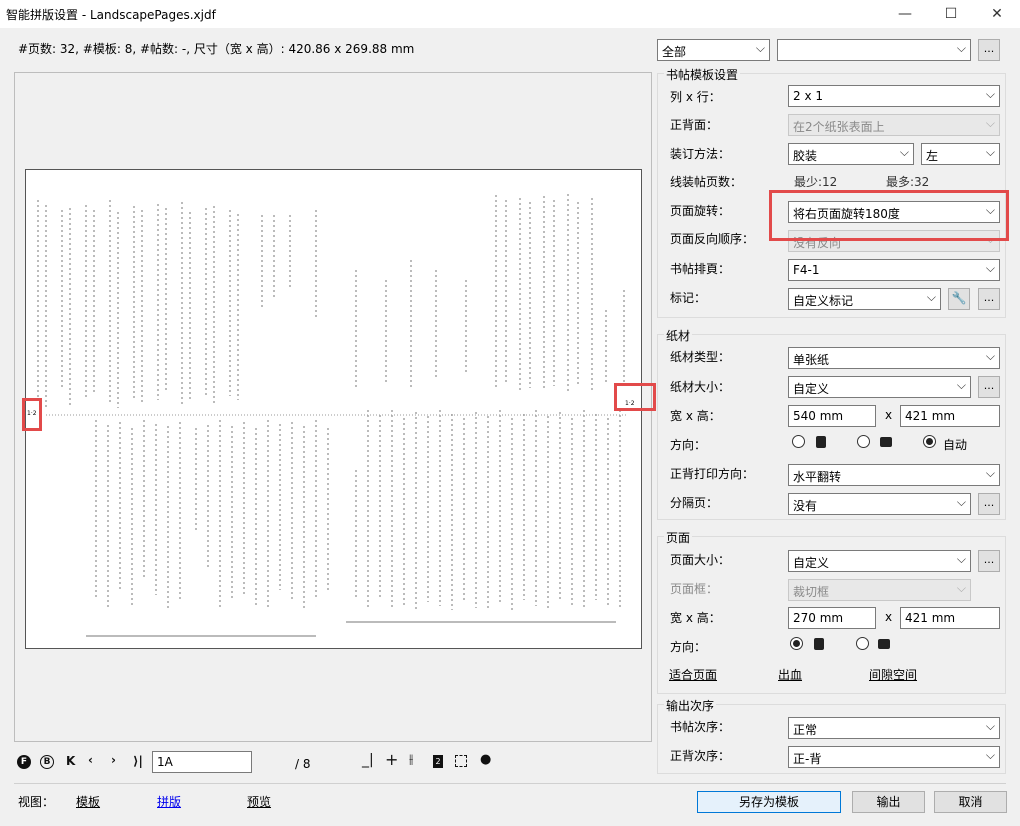 The image size is (1020, 826). I want to click on paper-type-select: 单张纸 ⌵, so click(894, 358).